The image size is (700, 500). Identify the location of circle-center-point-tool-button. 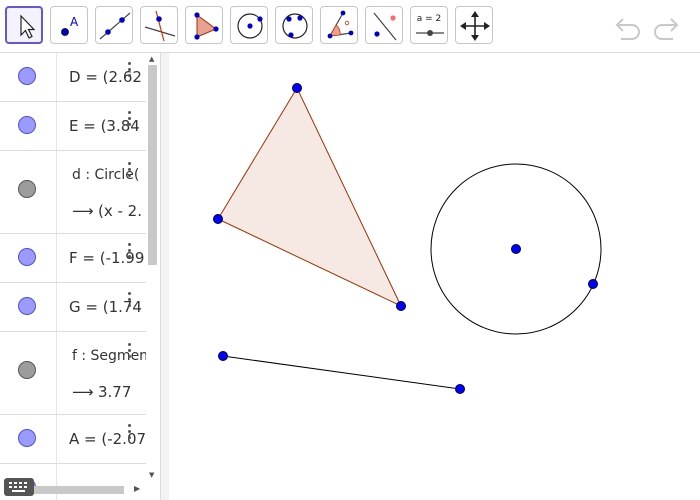
(249, 25).